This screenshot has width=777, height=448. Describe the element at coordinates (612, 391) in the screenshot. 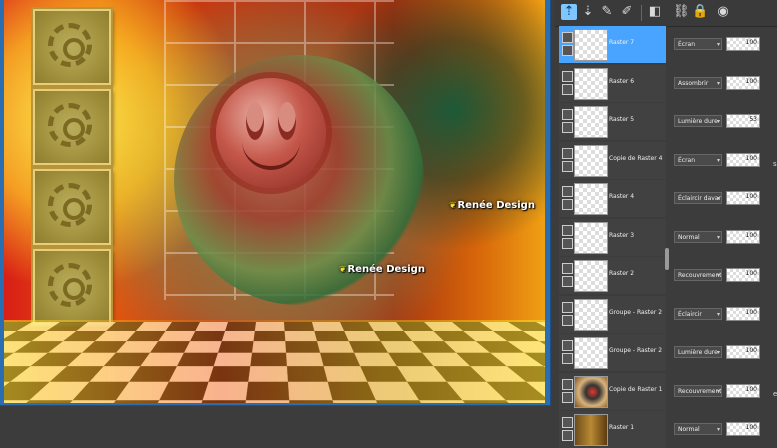

I see `layer-name-area: Copie de Raster 1` at that location.